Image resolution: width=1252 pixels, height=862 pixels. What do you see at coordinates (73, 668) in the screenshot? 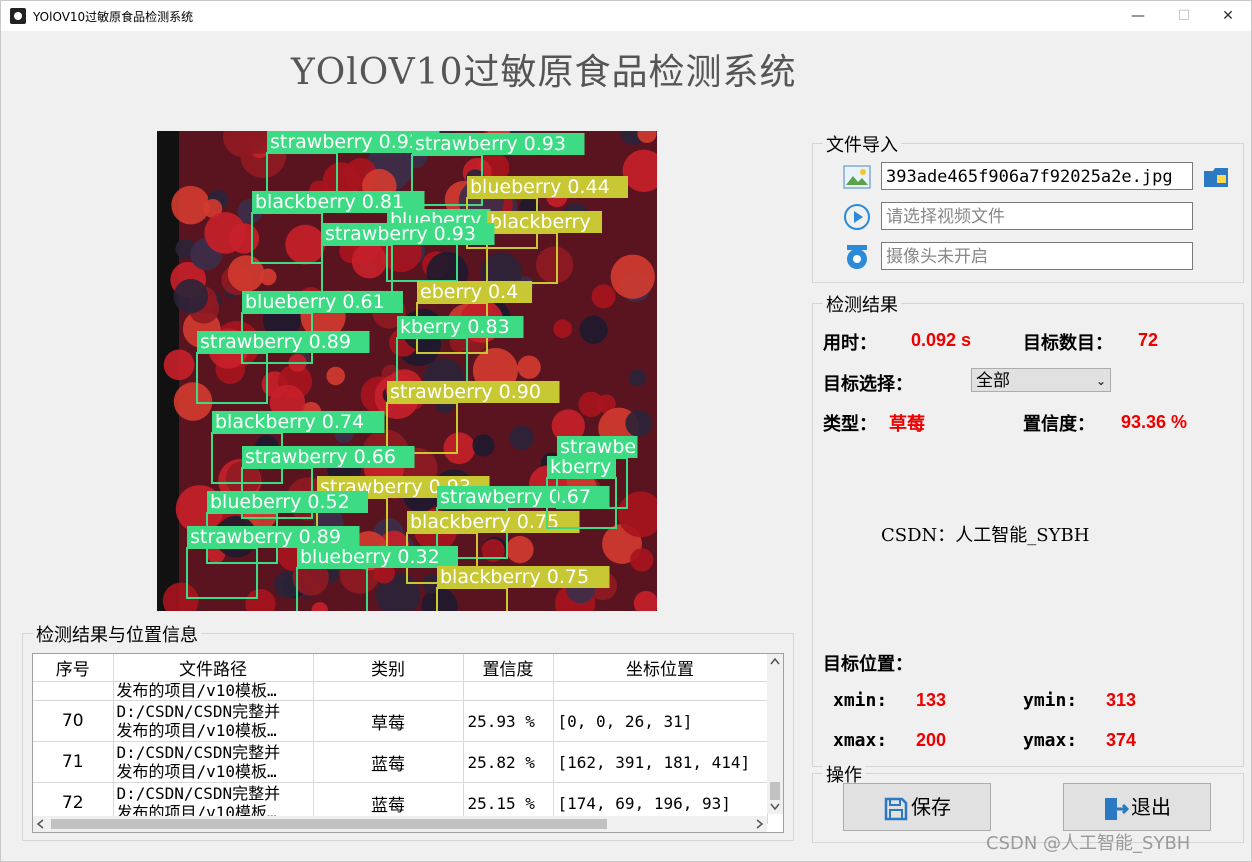
I see `header-index: 序号` at bounding box center [73, 668].